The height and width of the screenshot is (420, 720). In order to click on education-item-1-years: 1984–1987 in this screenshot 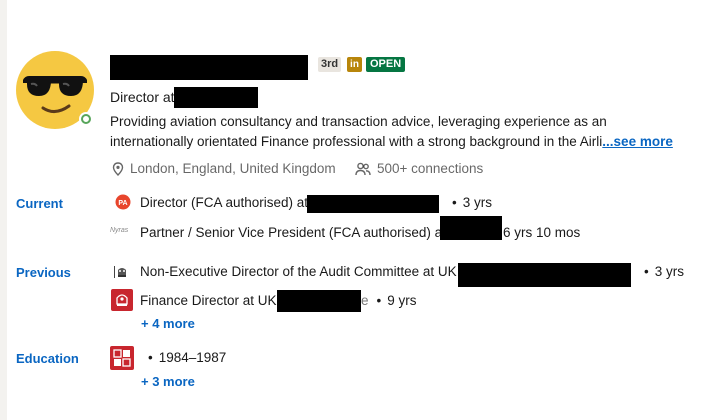, I will do `click(192, 357)`.